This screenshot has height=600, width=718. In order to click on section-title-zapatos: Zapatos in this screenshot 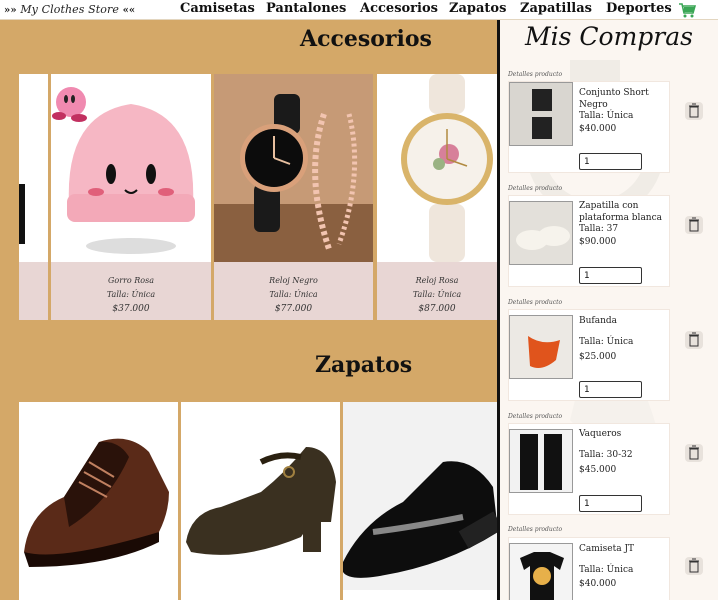, I will do `click(364, 365)`.